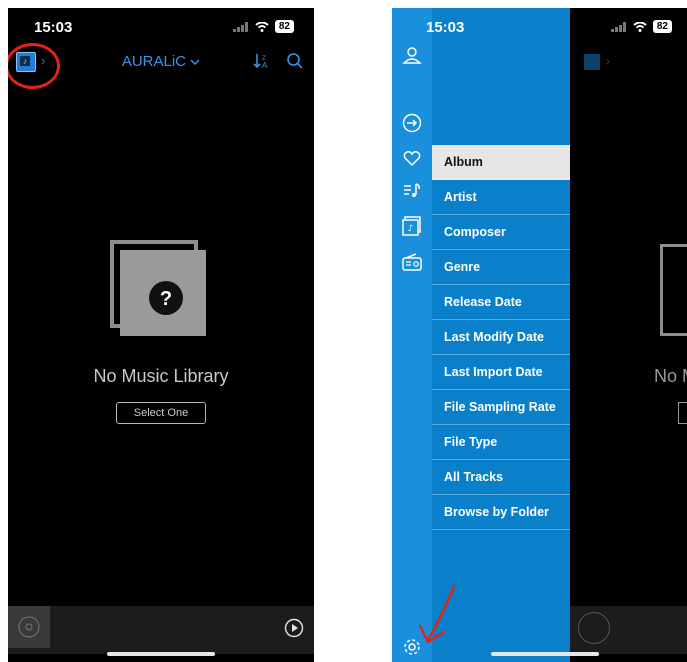  I want to click on empty-state-message: No M, so click(670, 376).